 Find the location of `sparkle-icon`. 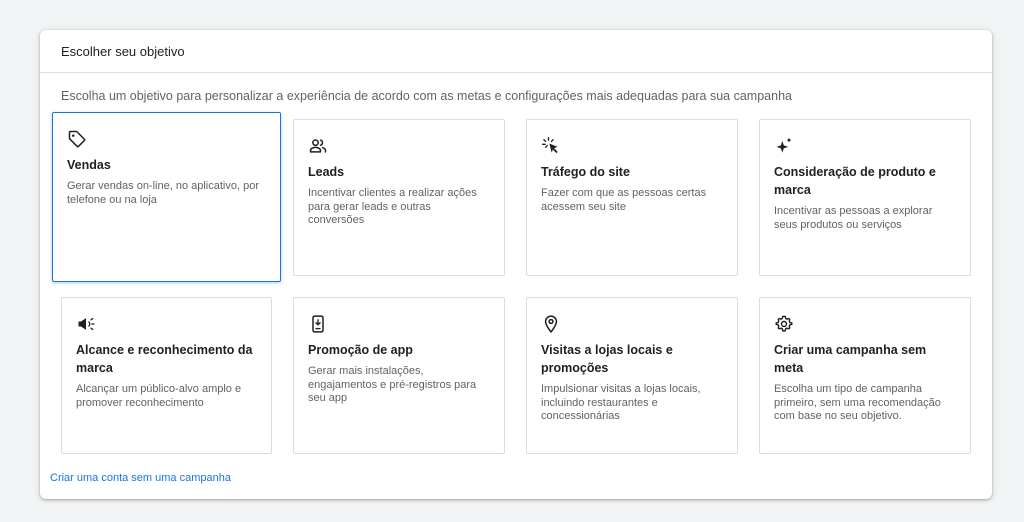

sparkle-icon is located at coordinates (784, 146).